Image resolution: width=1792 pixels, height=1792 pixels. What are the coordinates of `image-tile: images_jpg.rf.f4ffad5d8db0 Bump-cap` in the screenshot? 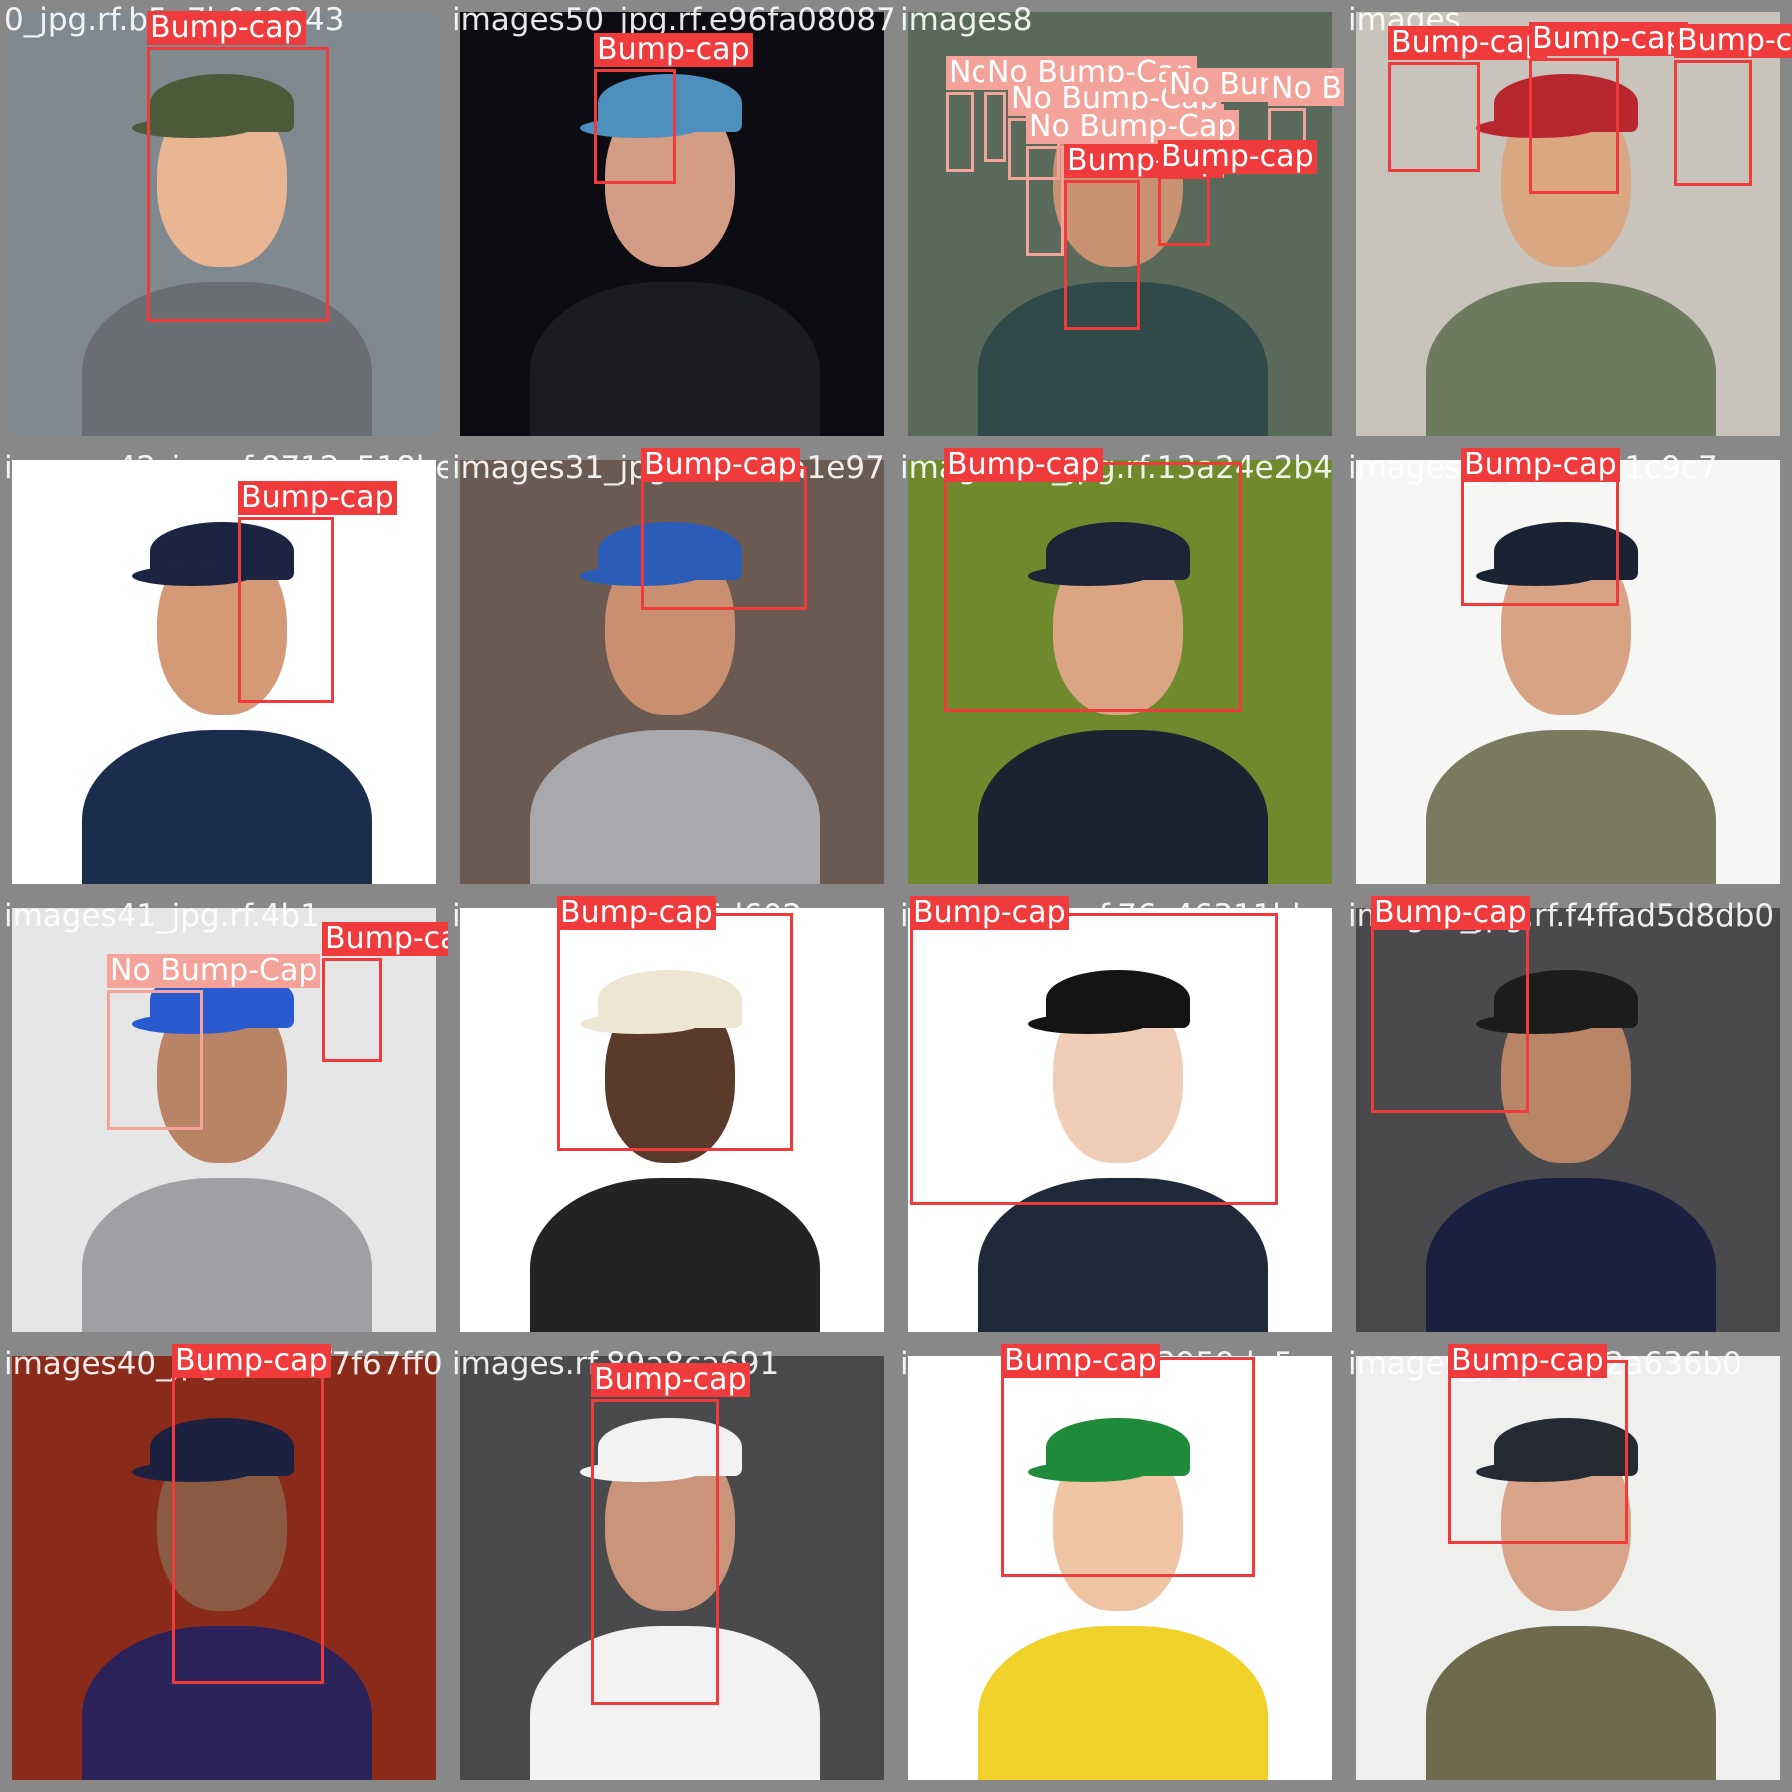 It's located at (1568, 1120).